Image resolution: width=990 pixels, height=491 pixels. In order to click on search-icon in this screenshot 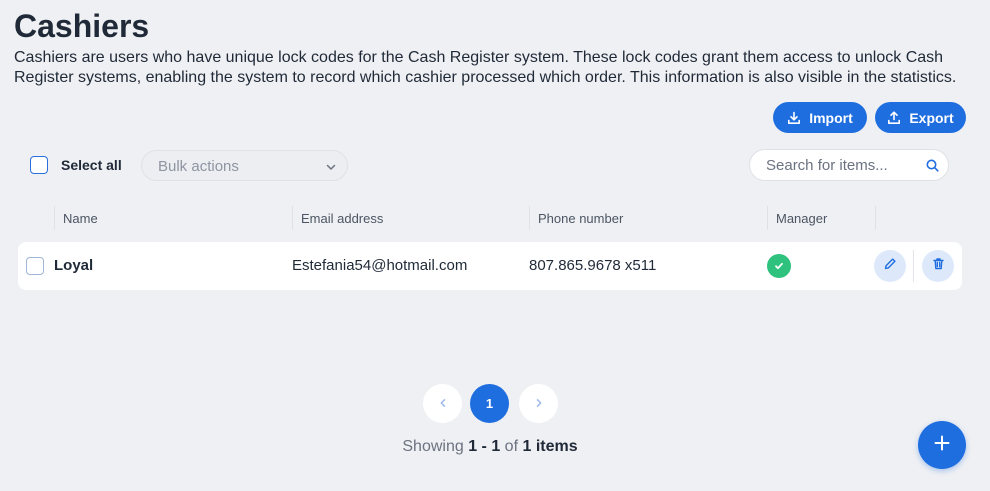, I will do `click(932, 168)`.